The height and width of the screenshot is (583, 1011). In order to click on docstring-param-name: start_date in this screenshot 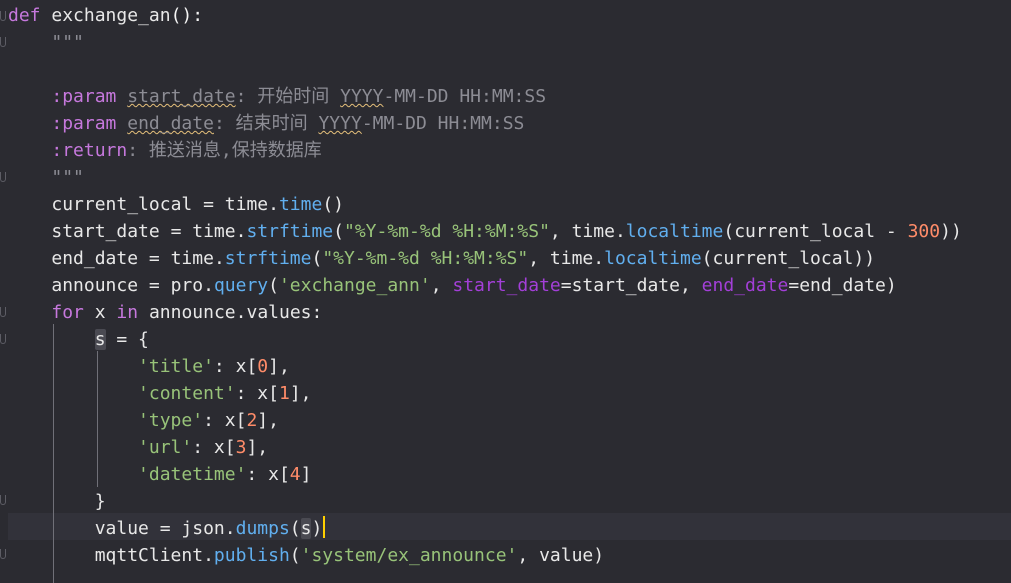, I will do `click(181, 96)`.